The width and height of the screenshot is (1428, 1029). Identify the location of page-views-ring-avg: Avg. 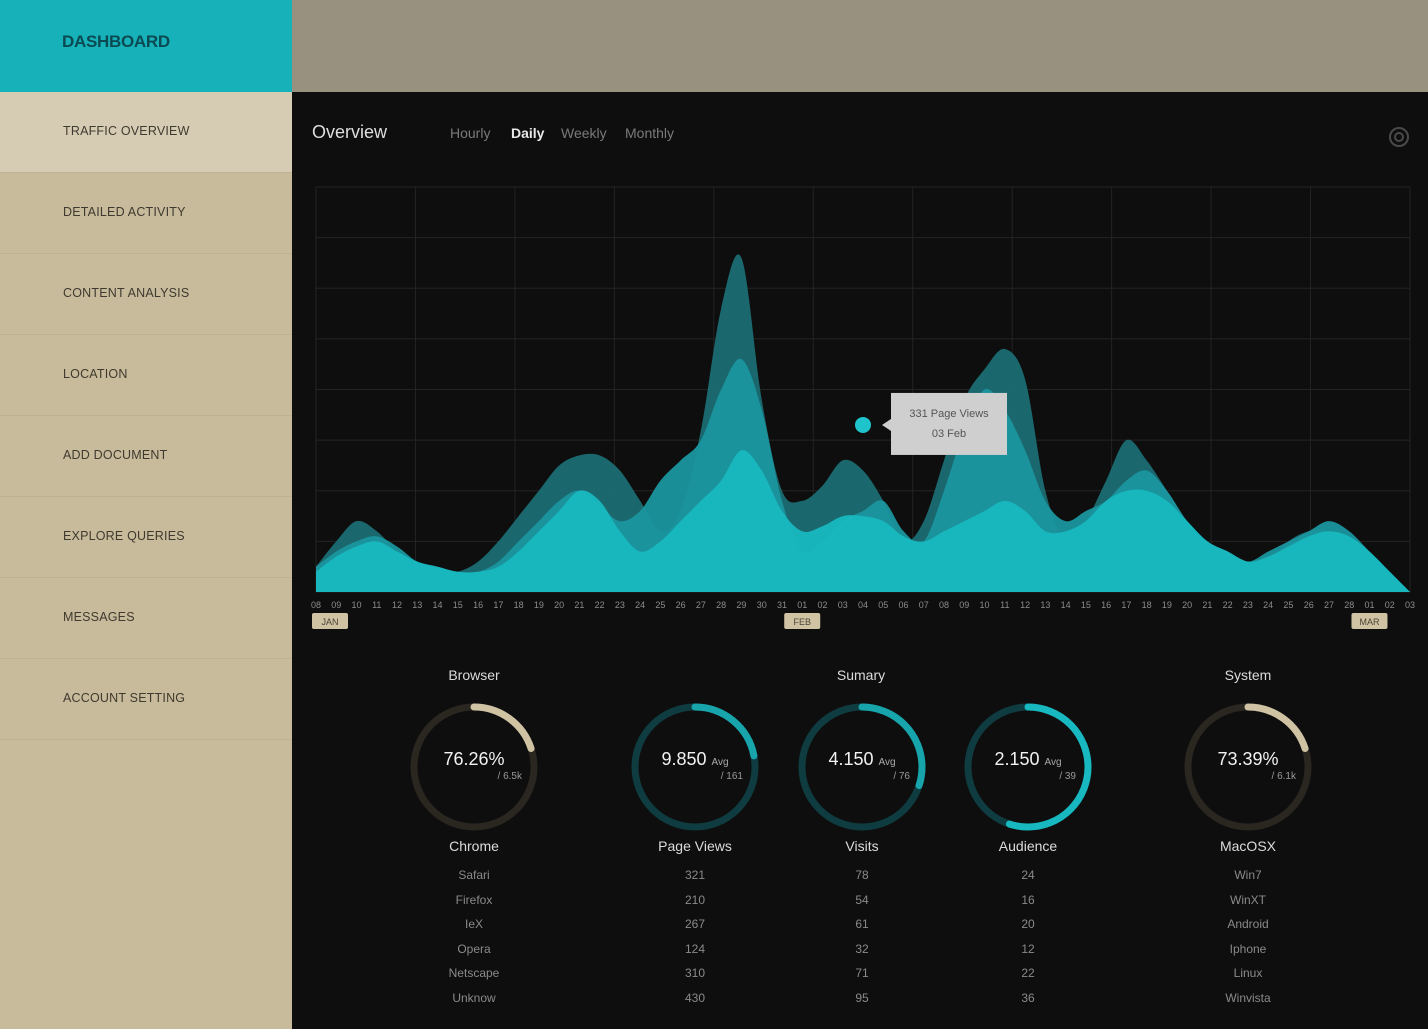
(720, 762).